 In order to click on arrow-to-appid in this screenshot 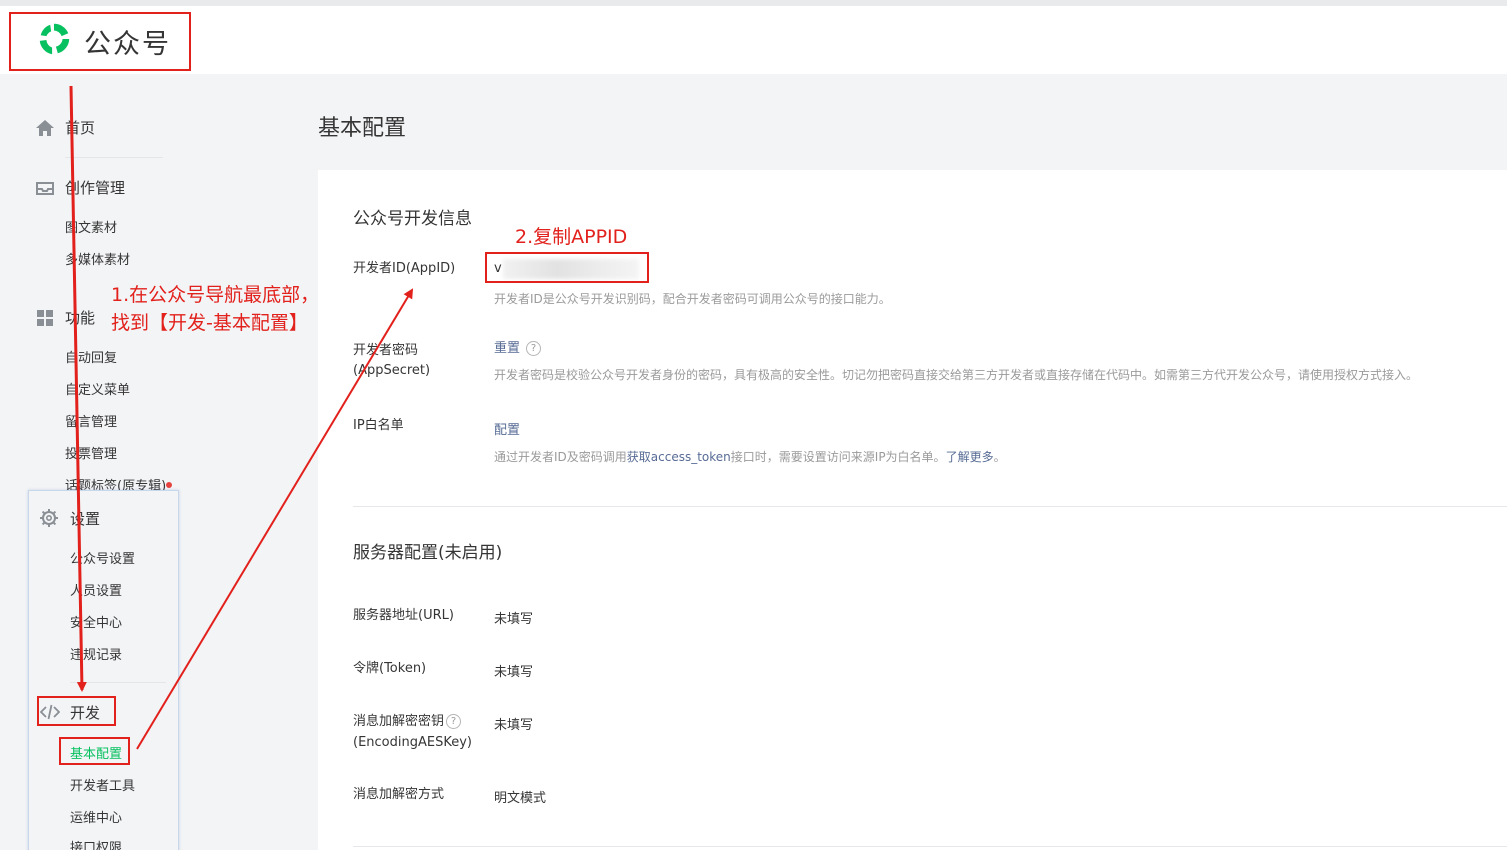, I will do `click(275, 519)`.